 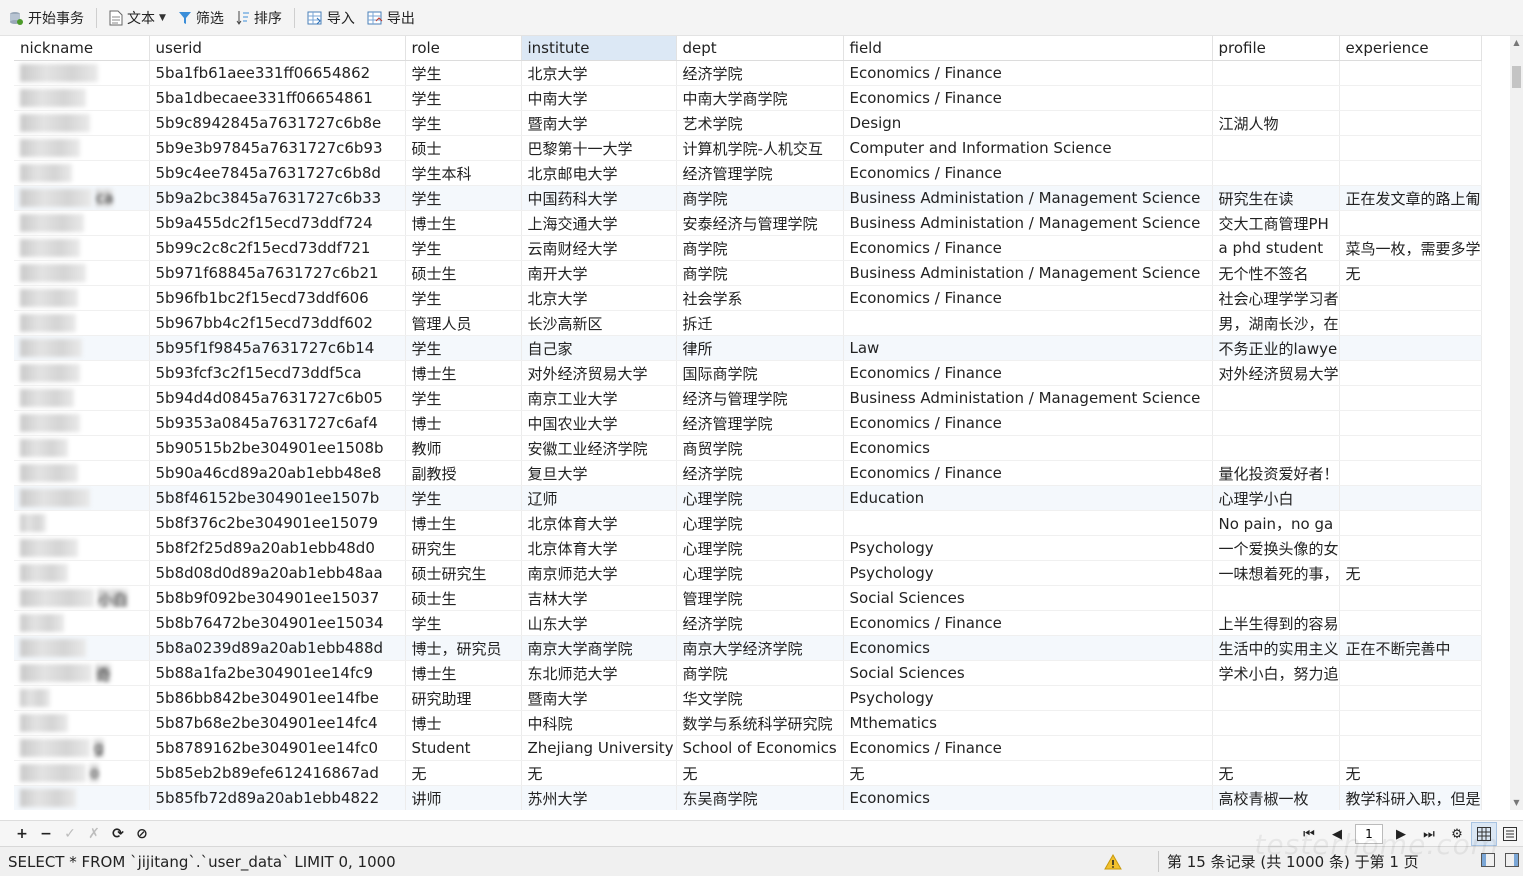 I want to click on cell-profile: No pain，no ga, so click(x=1276, y=523).